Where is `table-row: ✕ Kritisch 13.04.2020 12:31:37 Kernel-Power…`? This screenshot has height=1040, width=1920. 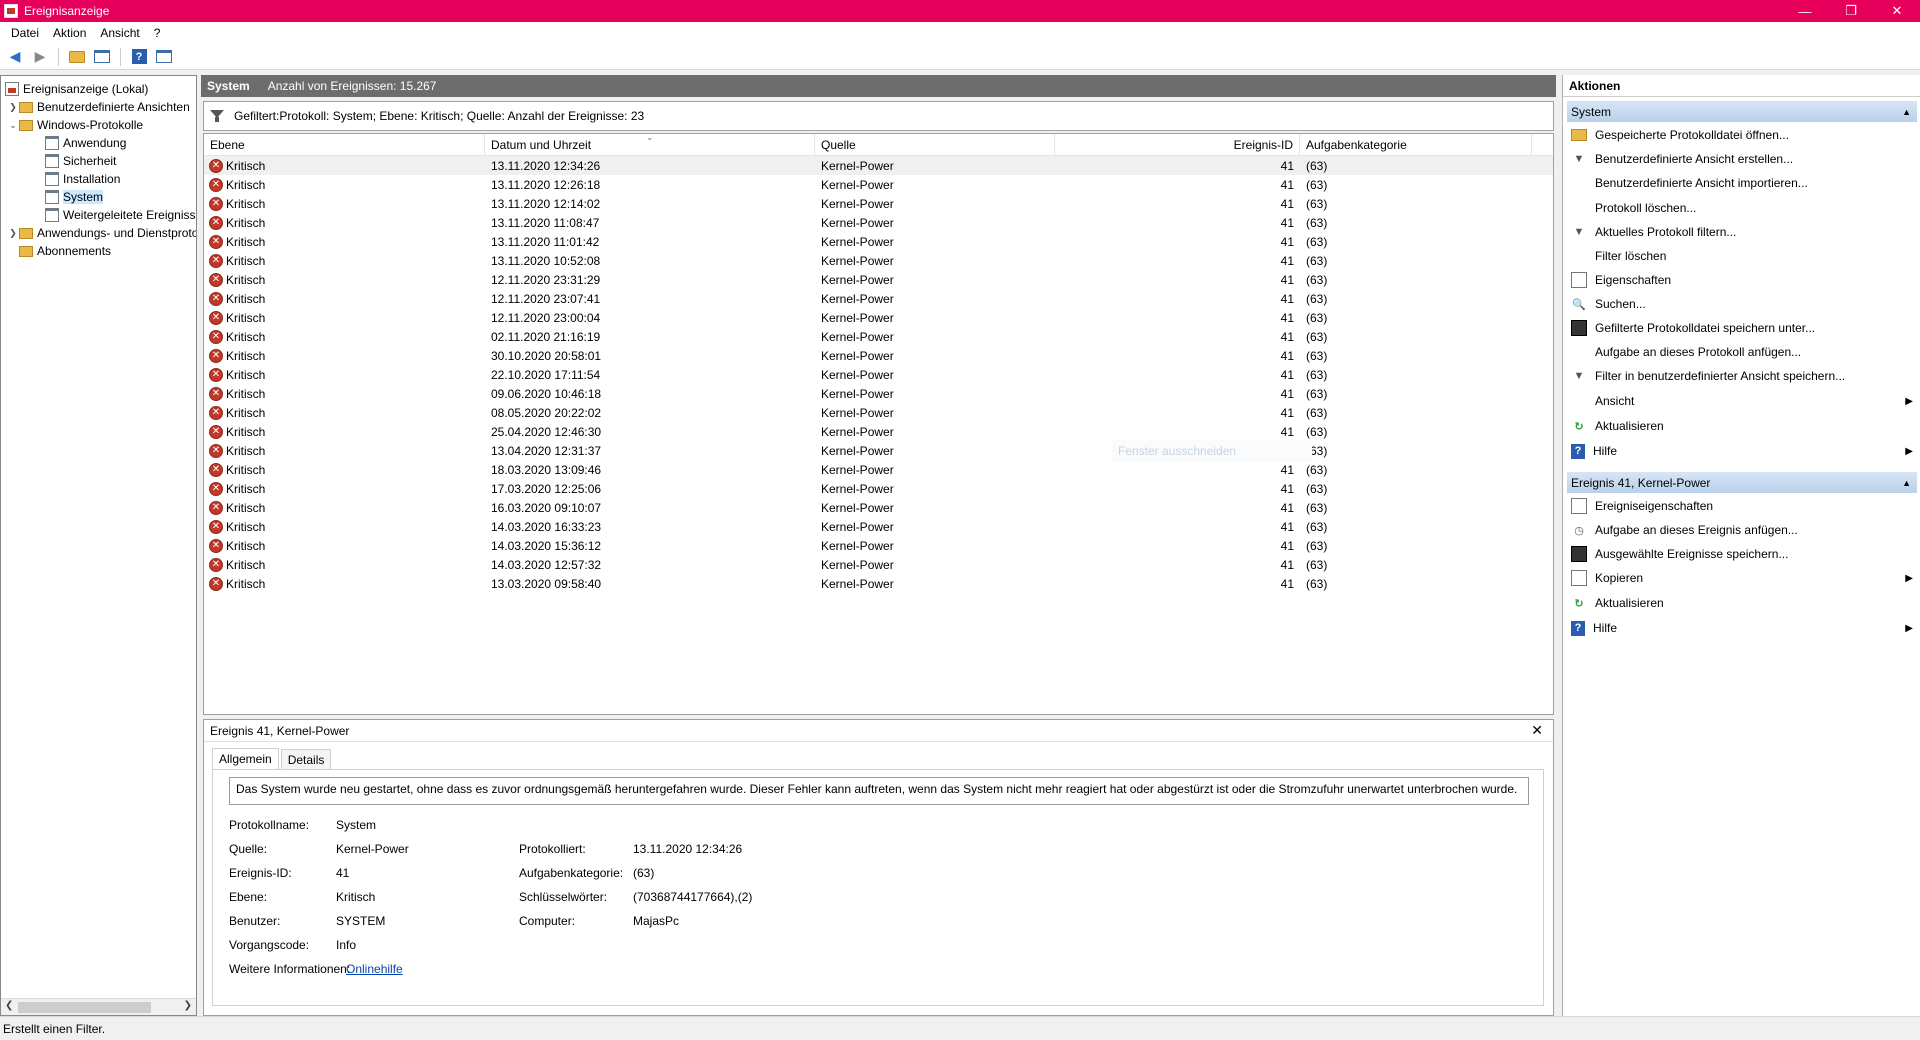
table-row: ✕ Kritisch 13.04.2020 12:31:37 Kernel-Power… is located at coordinates (878, 450).